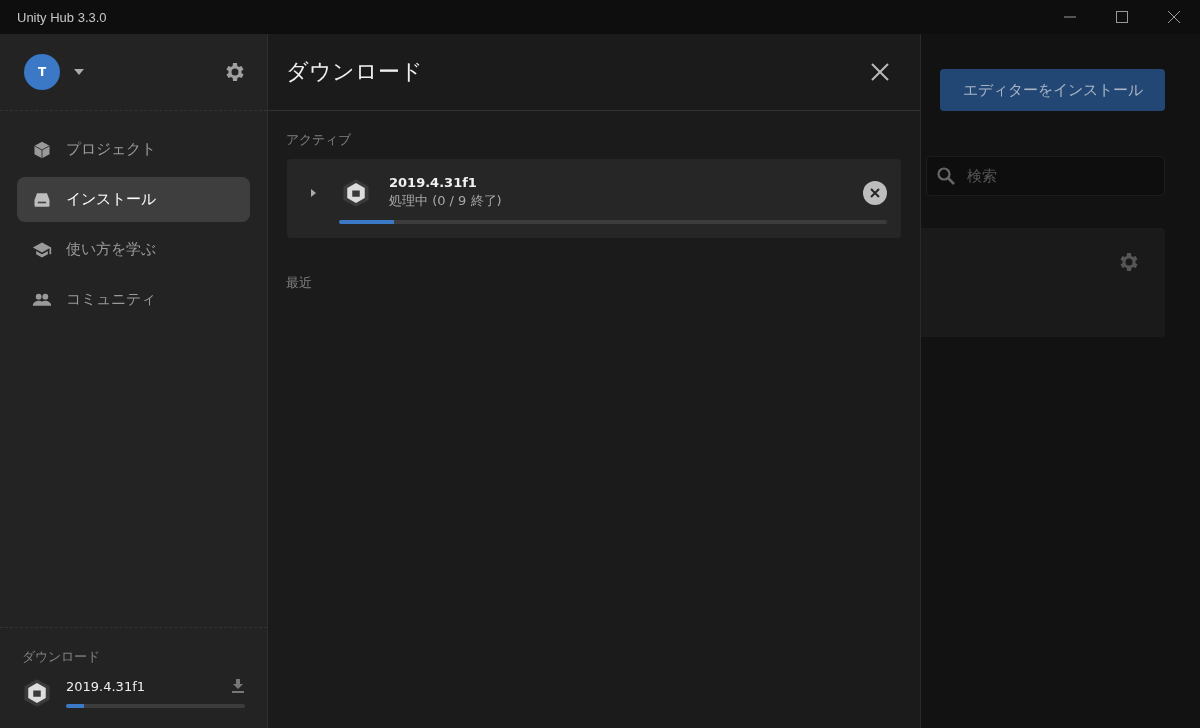 Image resolution: width=1200 pixels, height=728 pixels. What do you see at coordinates (1122, 17) in the screenshot?
I see `maximize-icon` at bounding box center [1122, 17].